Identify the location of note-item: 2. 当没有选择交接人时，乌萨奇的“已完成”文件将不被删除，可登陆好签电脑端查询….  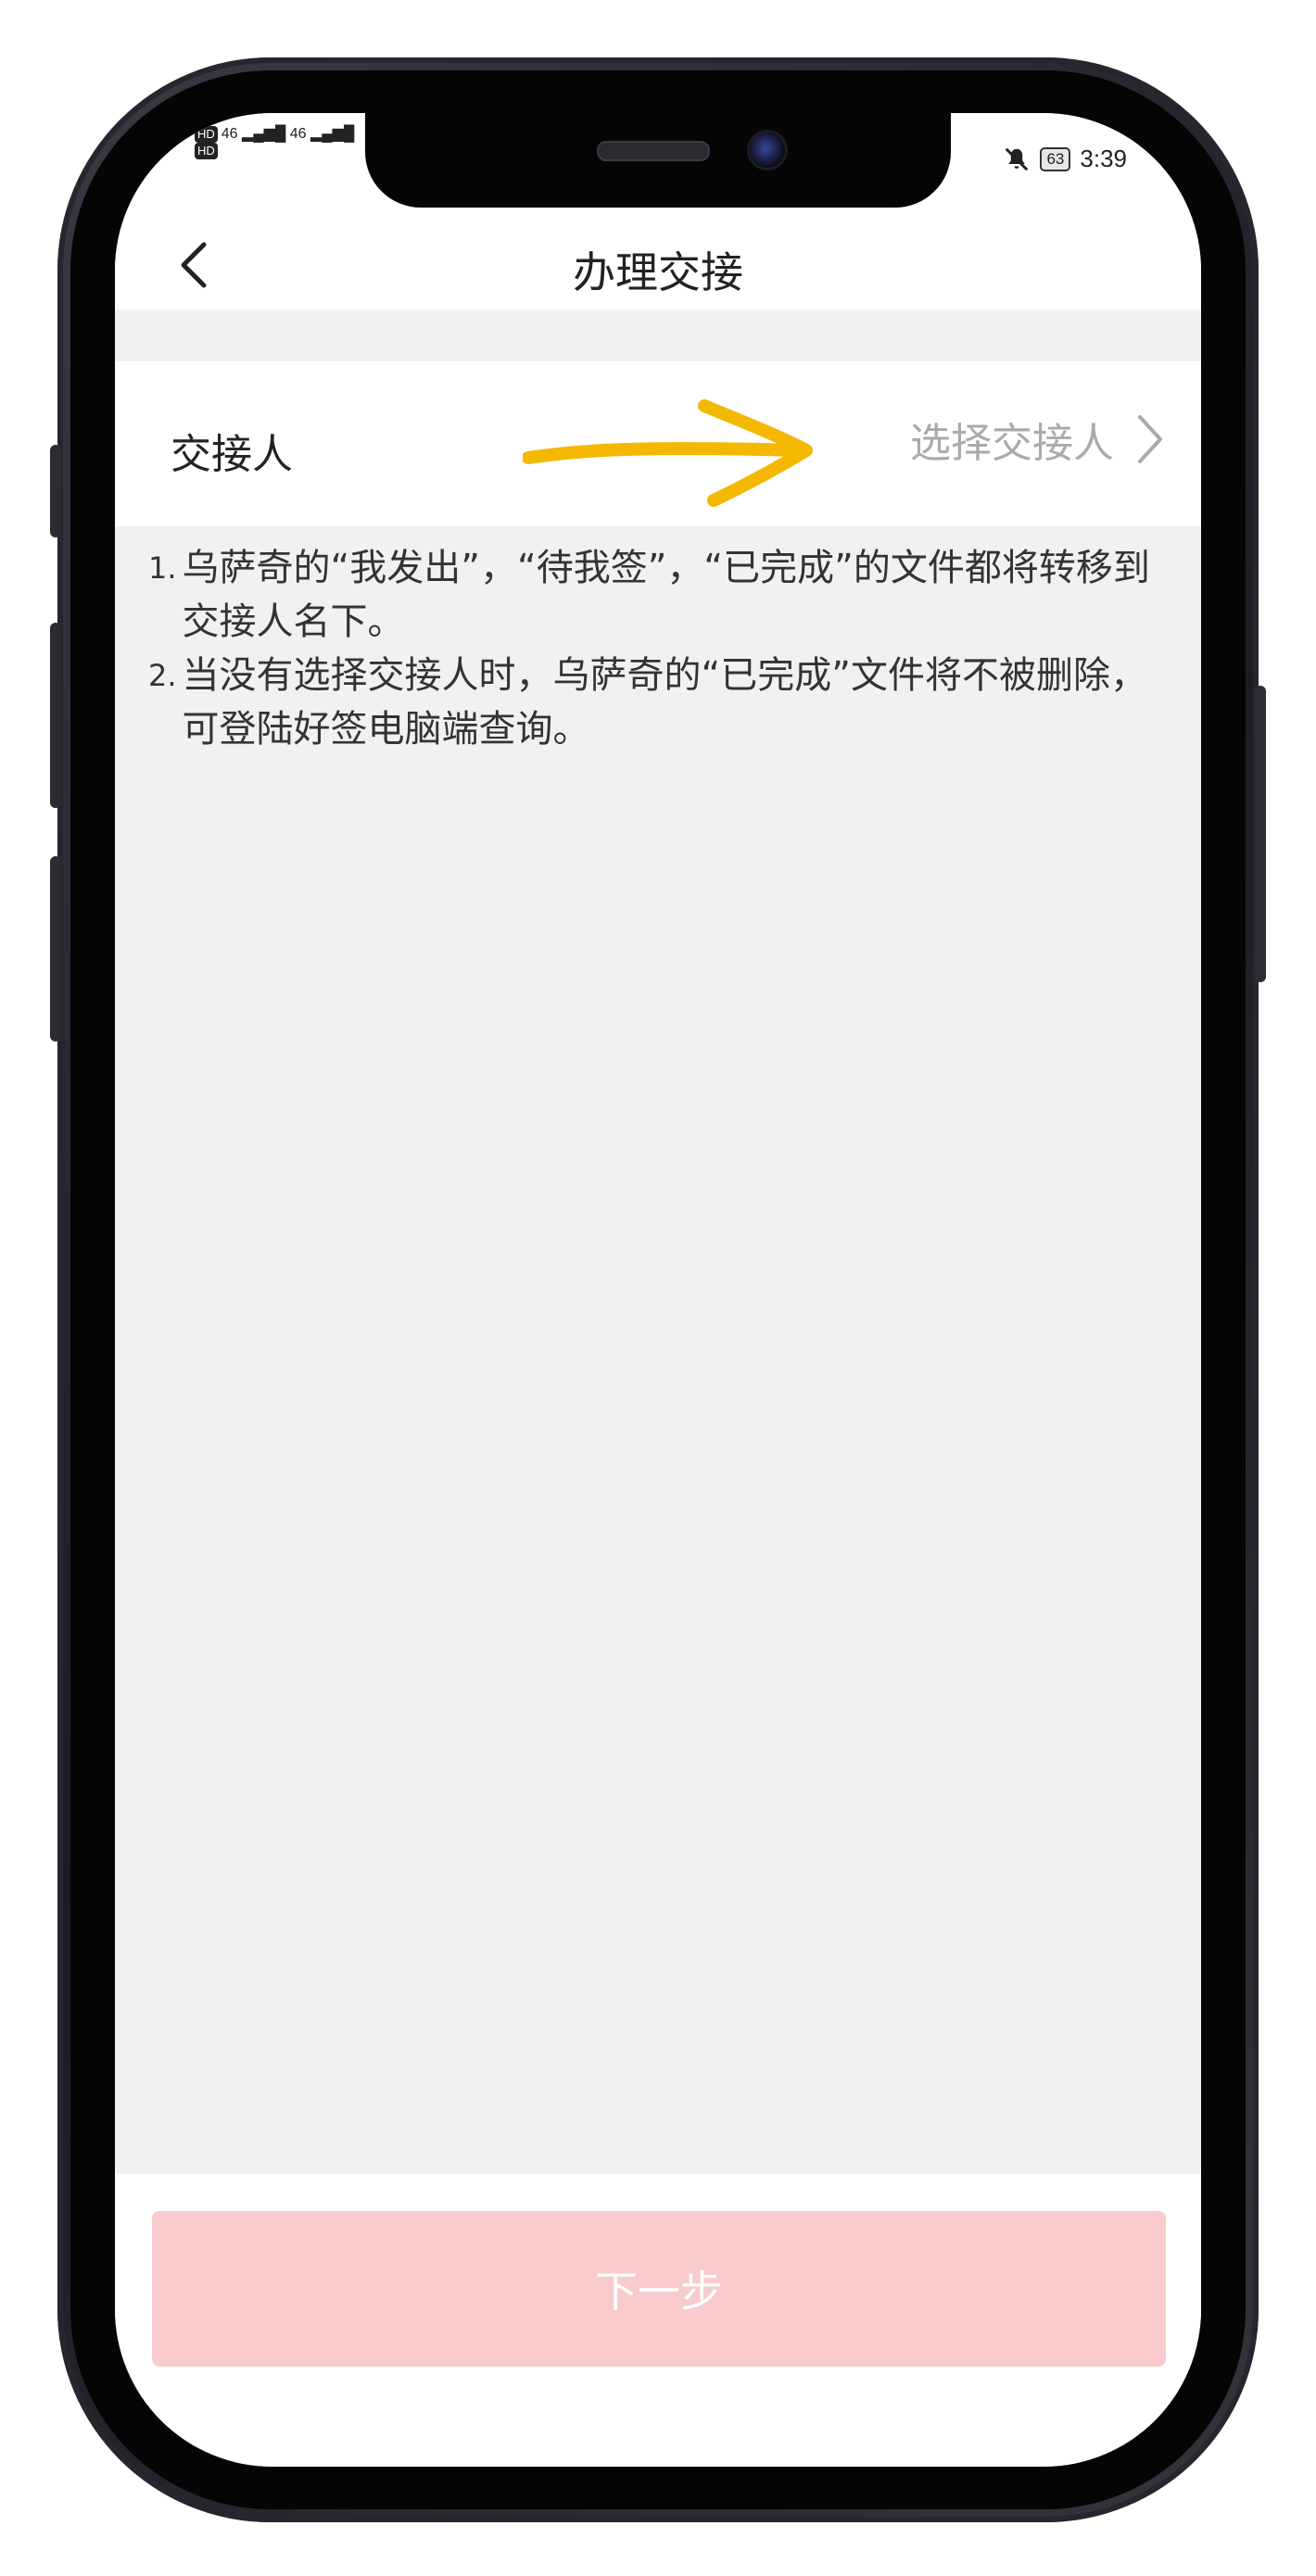
(660, 702).